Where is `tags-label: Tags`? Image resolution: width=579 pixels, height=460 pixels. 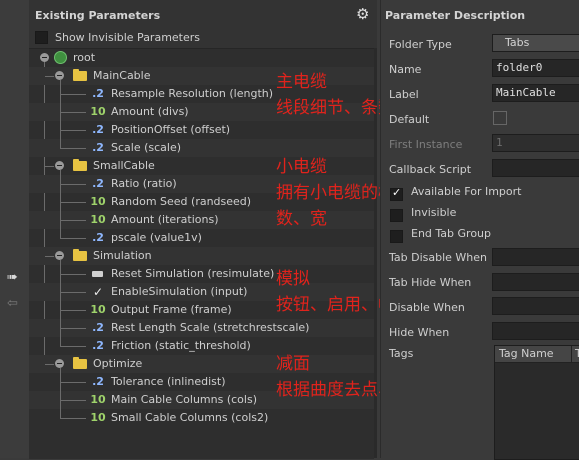
tags-label: Tags is located at coordinates (401, 353).